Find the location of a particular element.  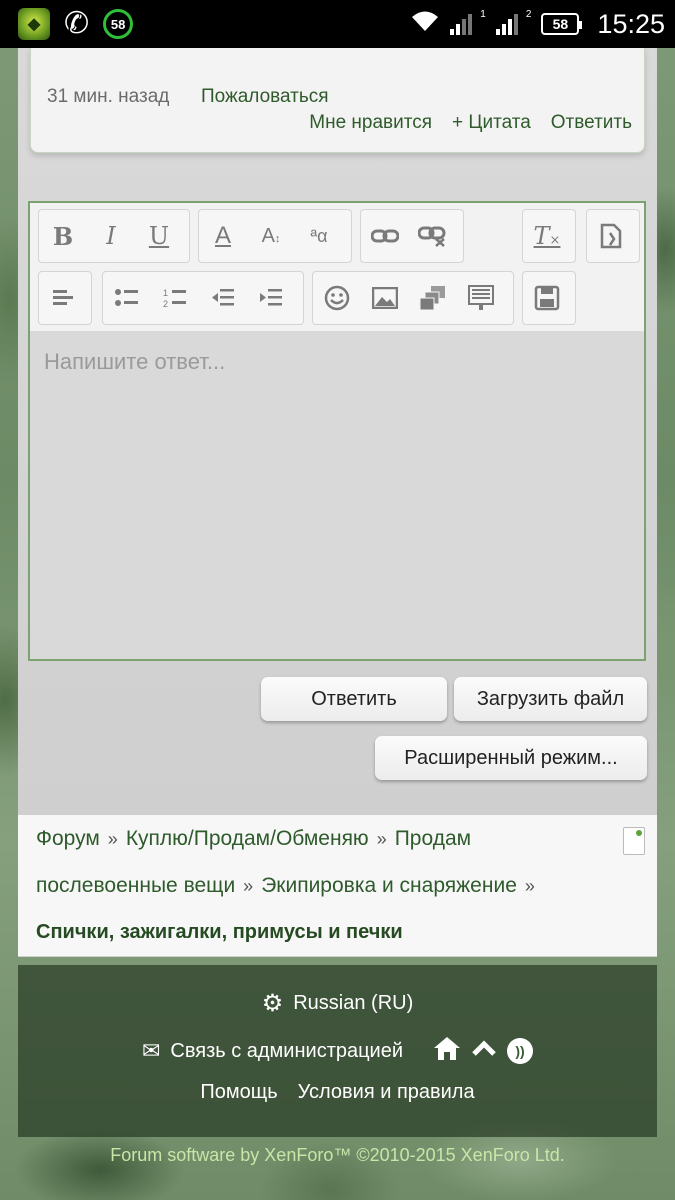

insert-group is located at coordinates (413, 298).